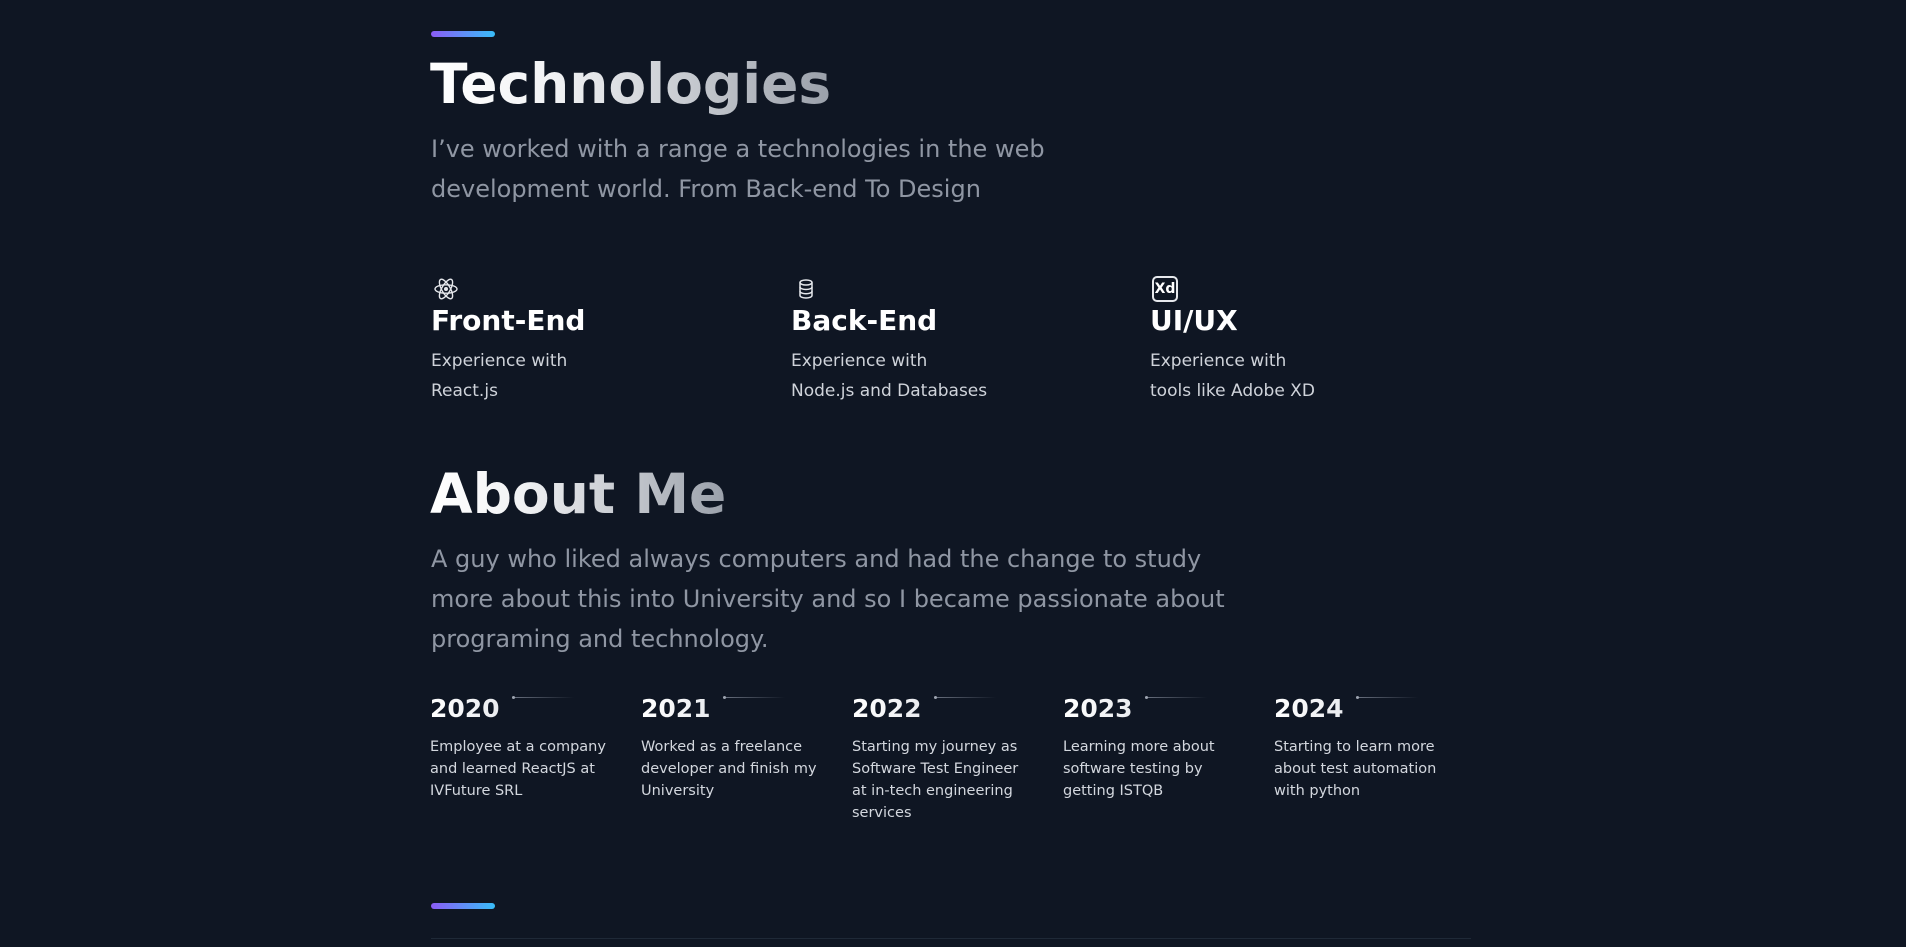  What do you see at coordinates (446, 289) in the screenshot?
I see `react-atom-icon` at bounding box center [446, 289].